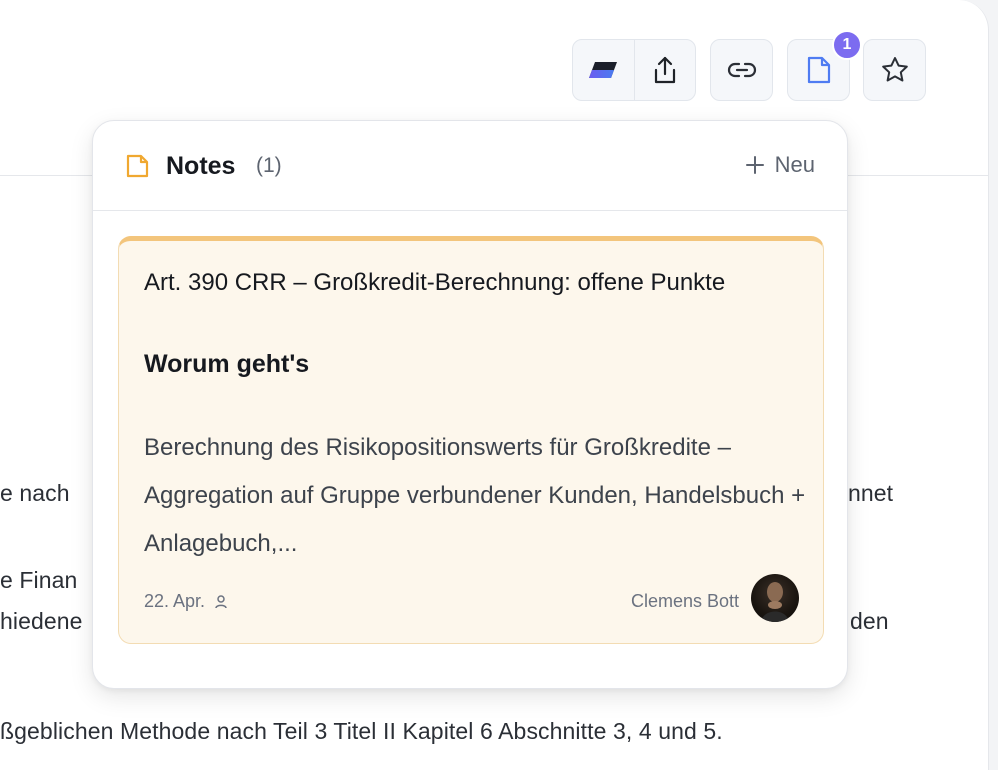 This screenshot has height=770, width=998. Describe the element at coordinates (35, 493) in the screenshot. I see `body-text-fragment: e nach` at that location.